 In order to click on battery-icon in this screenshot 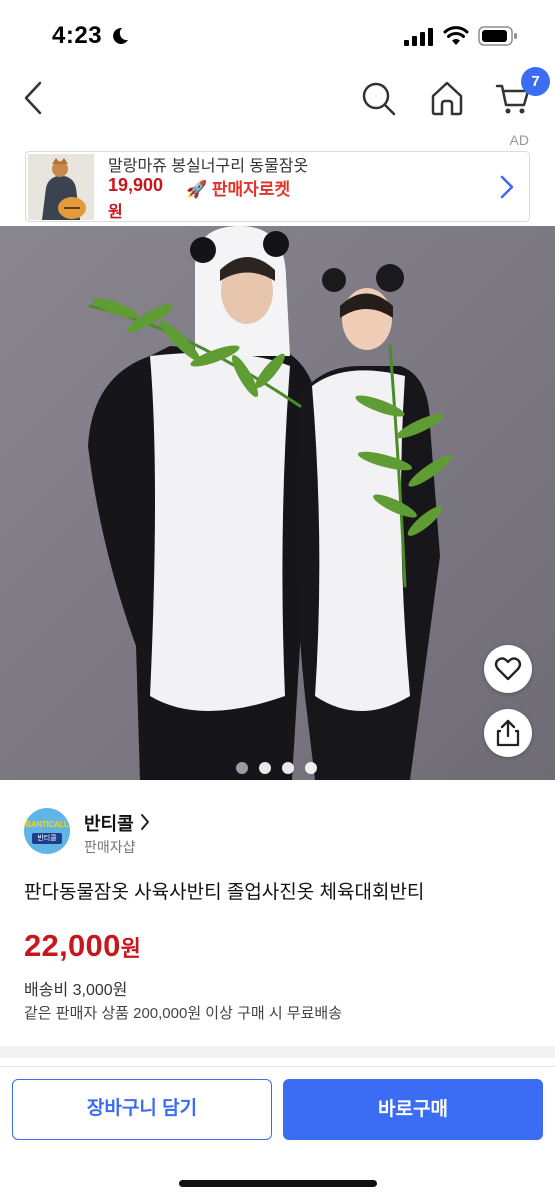, I will do `click(497, 36)`.